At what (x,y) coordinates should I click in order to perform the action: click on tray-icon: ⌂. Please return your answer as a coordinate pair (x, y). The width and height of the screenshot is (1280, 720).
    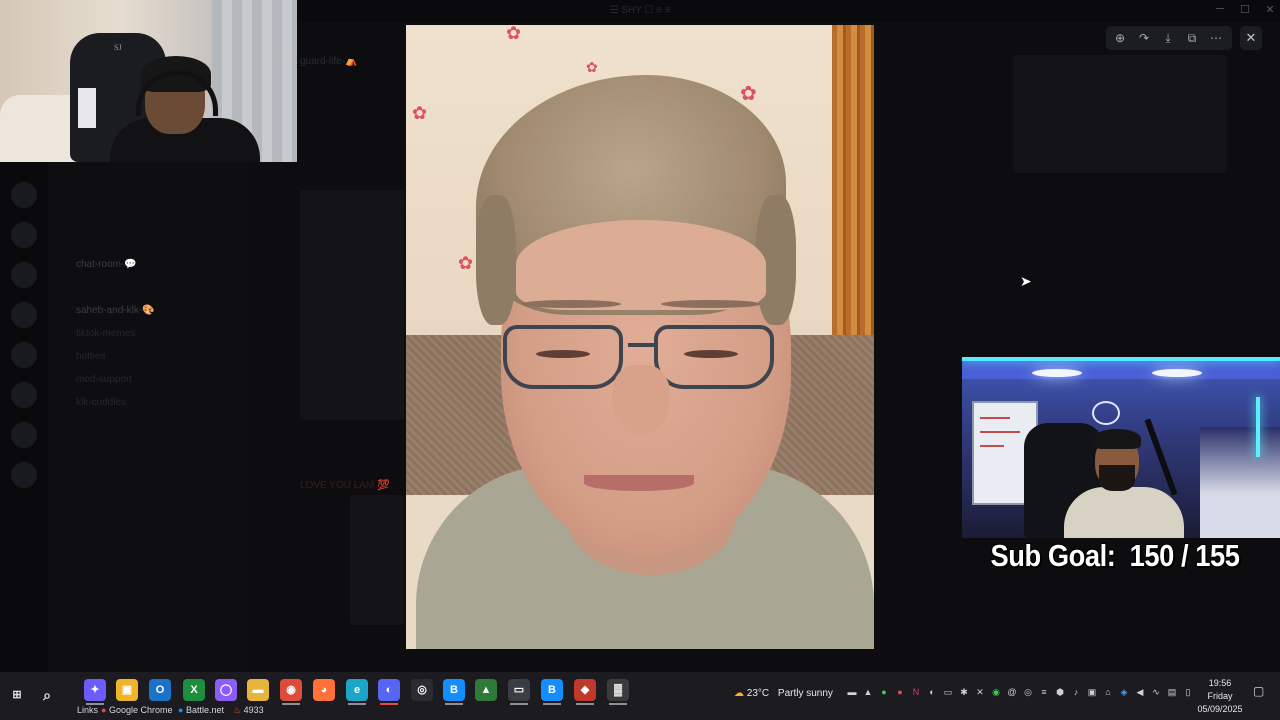
    Looking at the image, I should click on (1108, 692).